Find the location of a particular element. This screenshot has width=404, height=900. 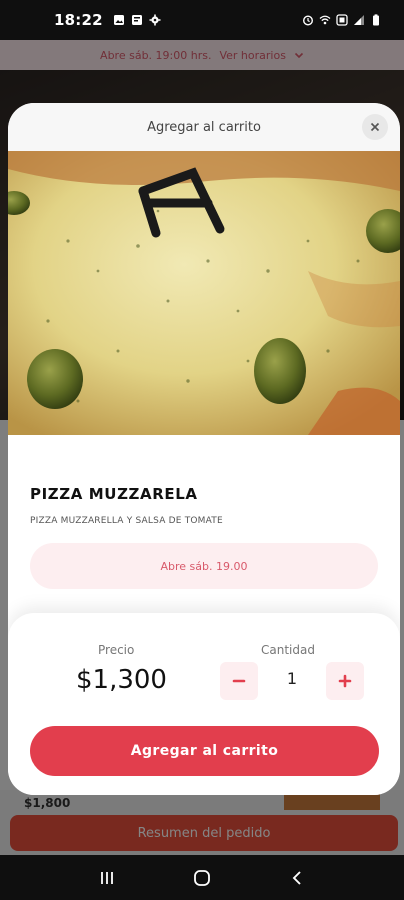

recent-apps-button is located at coordinates (107, 878).